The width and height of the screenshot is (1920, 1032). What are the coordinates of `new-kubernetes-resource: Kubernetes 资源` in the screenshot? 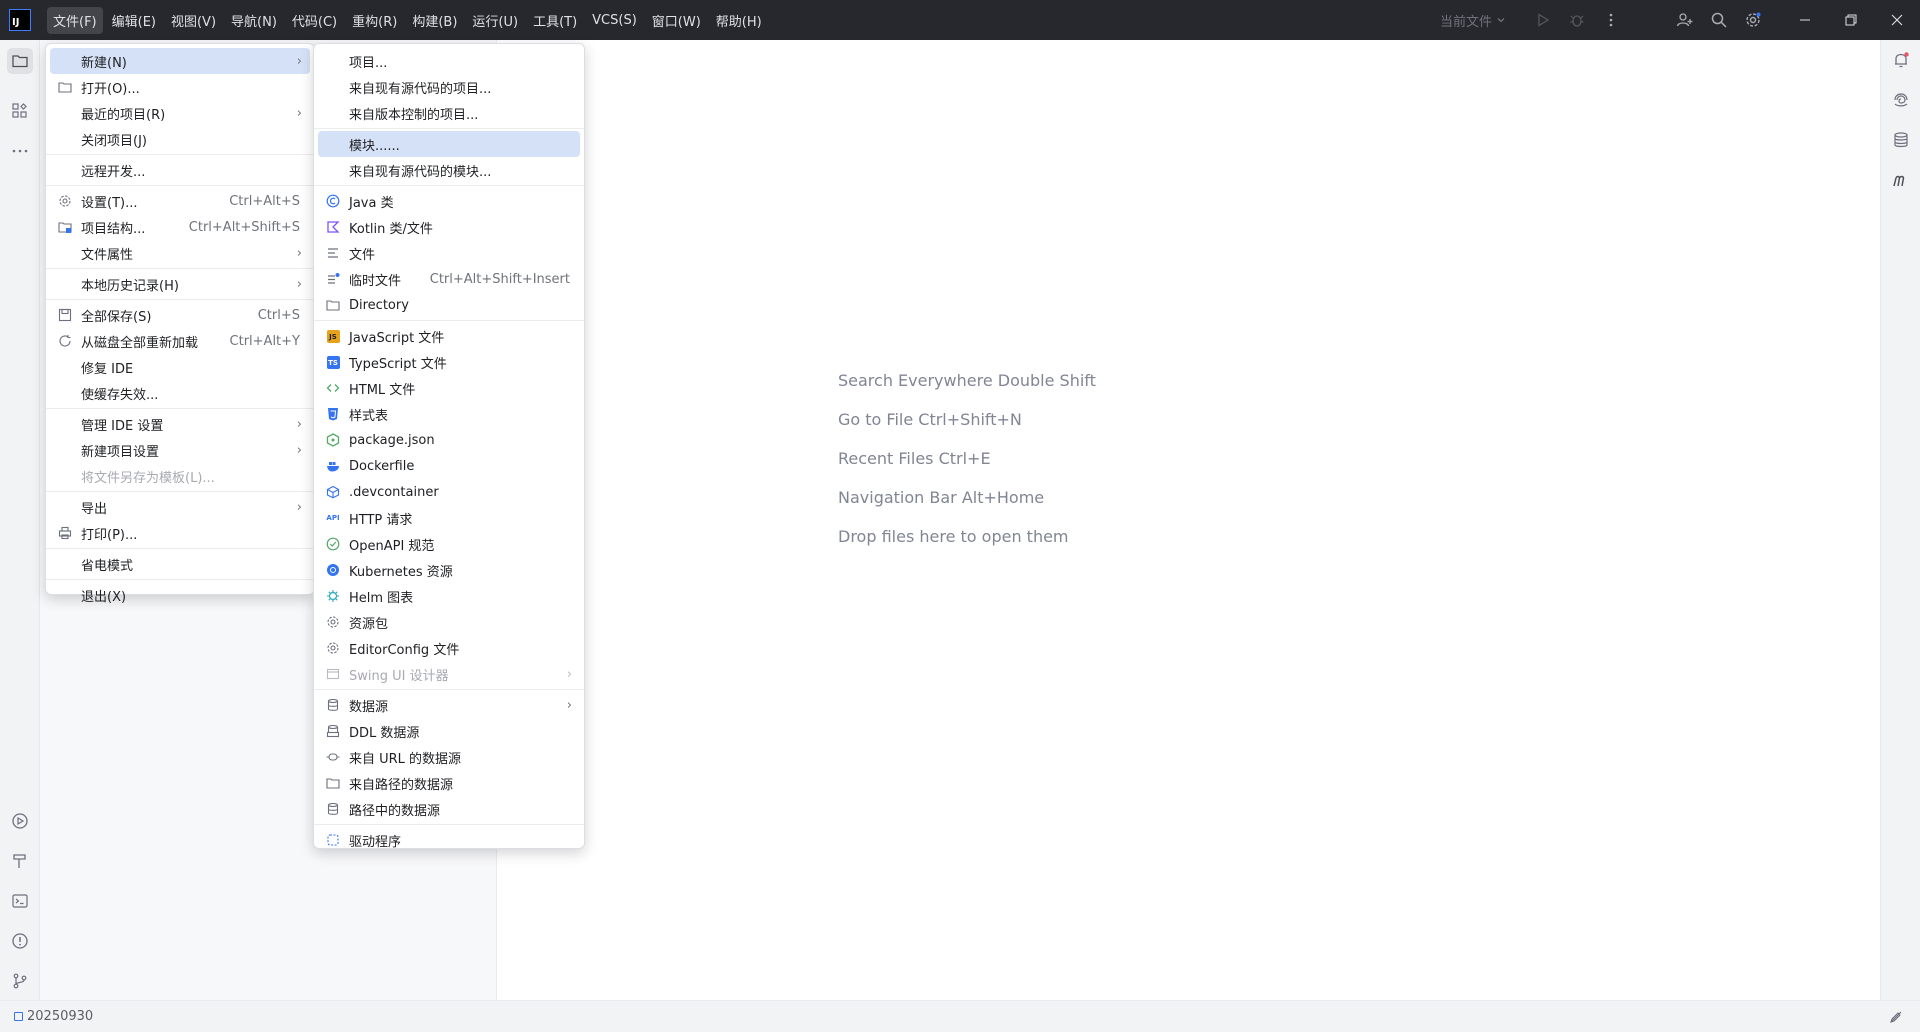 It's located at (449, 570).